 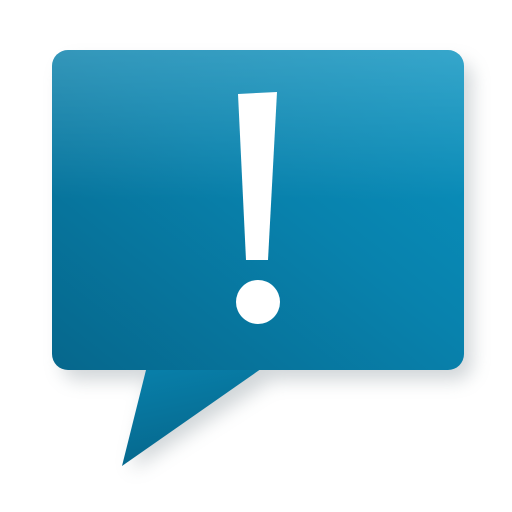 I want to click on exclamation-dot, so click(x=258, y=302).